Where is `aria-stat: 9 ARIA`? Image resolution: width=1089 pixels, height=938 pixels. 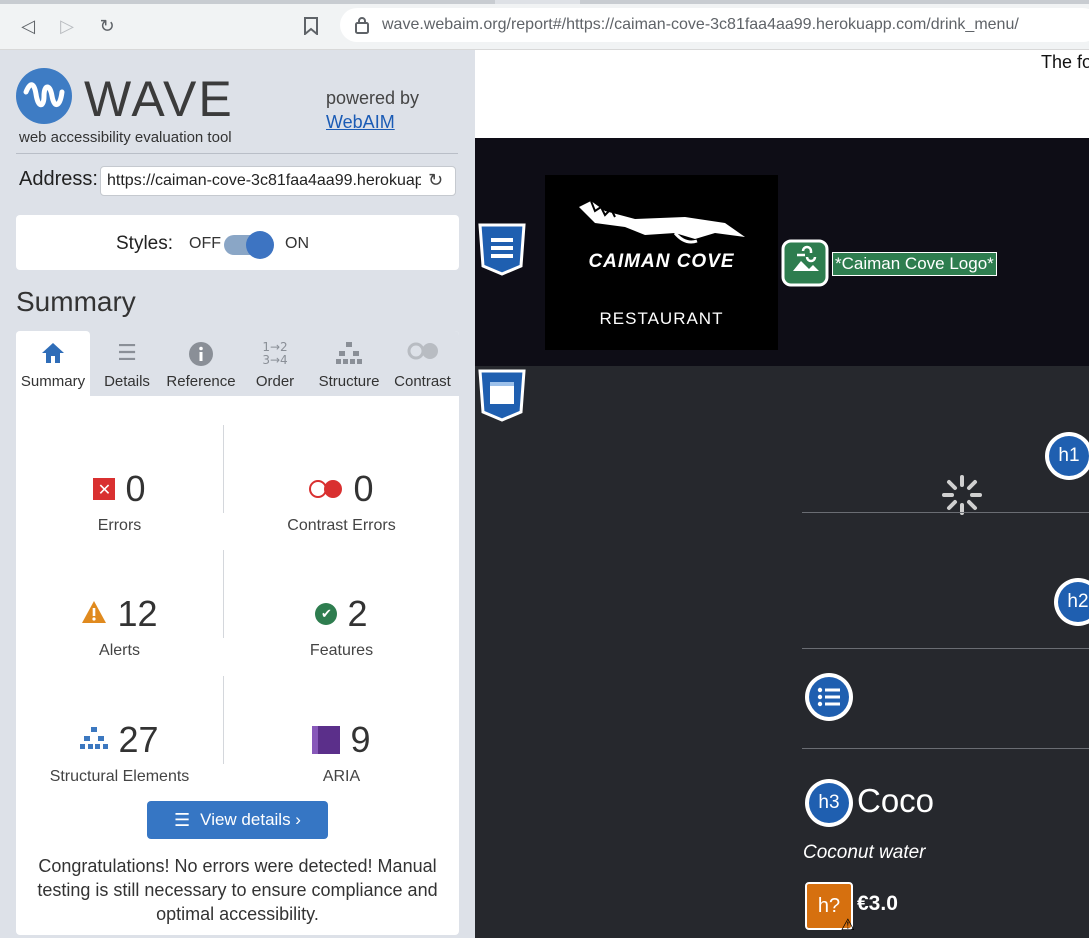 aria-stat: 9 ARIA is located at coordinates (341, 751).